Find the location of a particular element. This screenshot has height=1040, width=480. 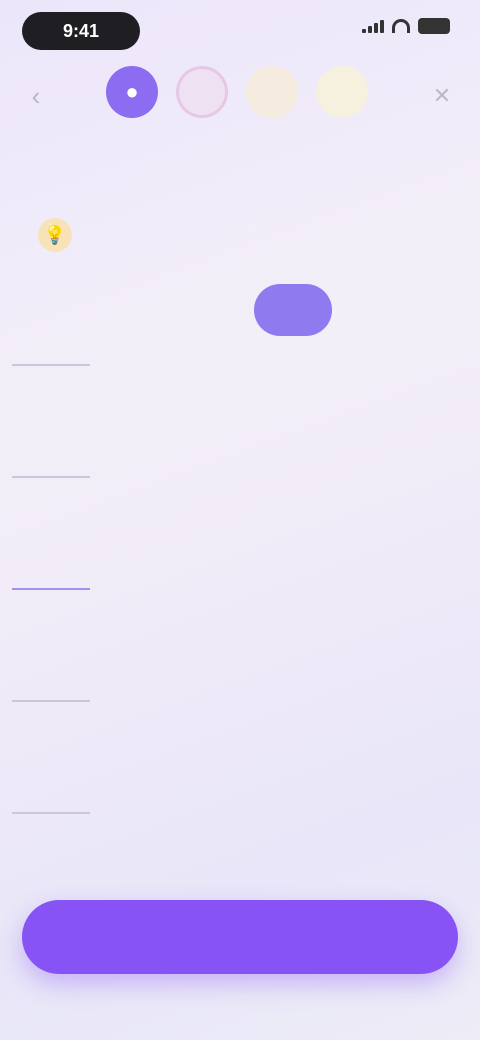

battery-icon is located at coordinates (434, 26).